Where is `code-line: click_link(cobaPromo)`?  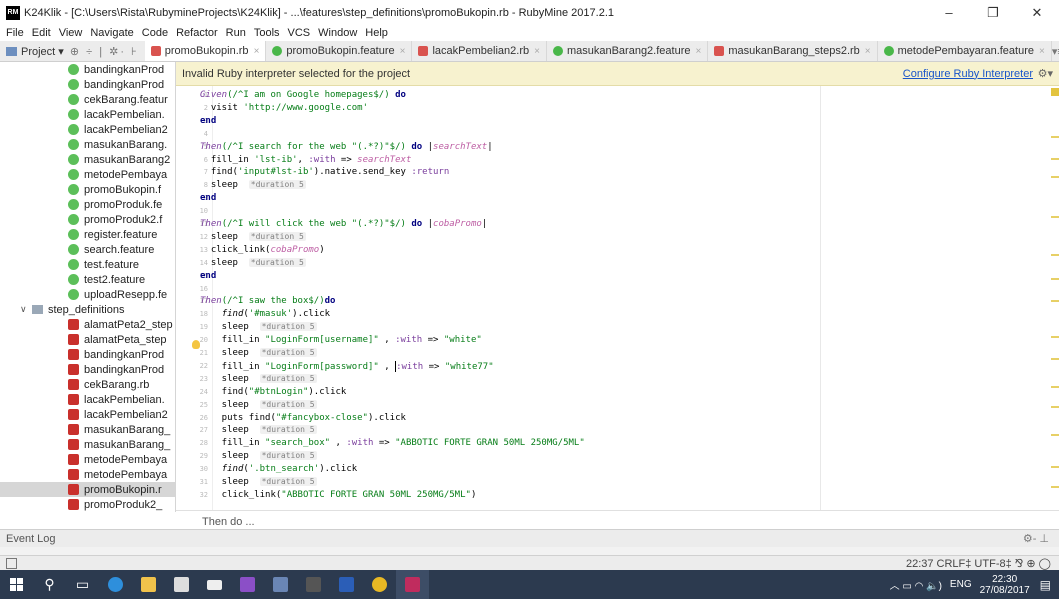
code-line: click_link(cobaPromo) is located at coordinates (262, 251).